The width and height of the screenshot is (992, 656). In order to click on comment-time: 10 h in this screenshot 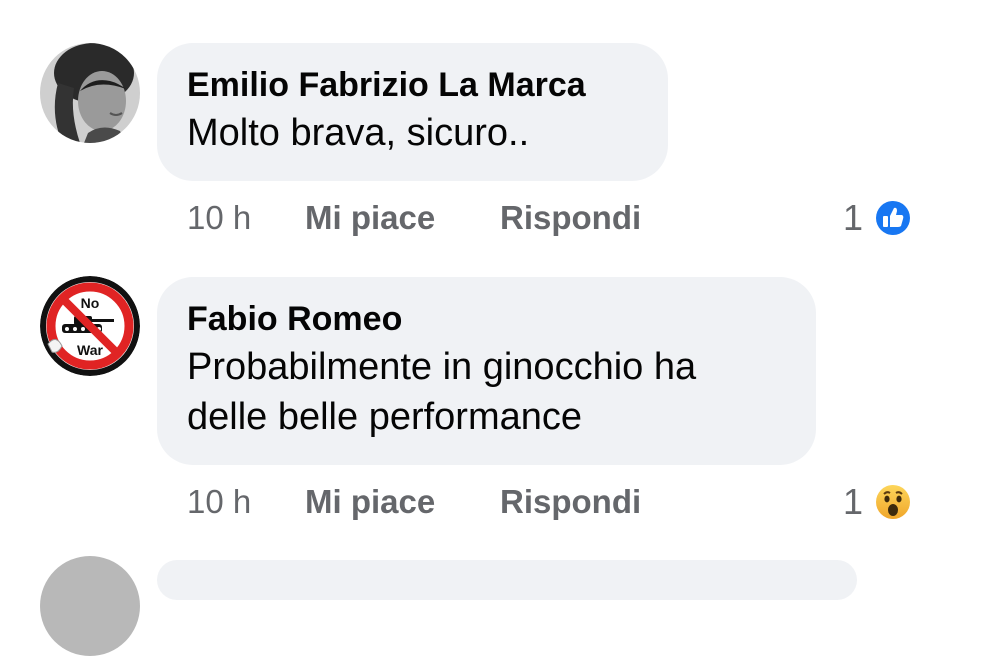, I will do `click(219, 502)`.